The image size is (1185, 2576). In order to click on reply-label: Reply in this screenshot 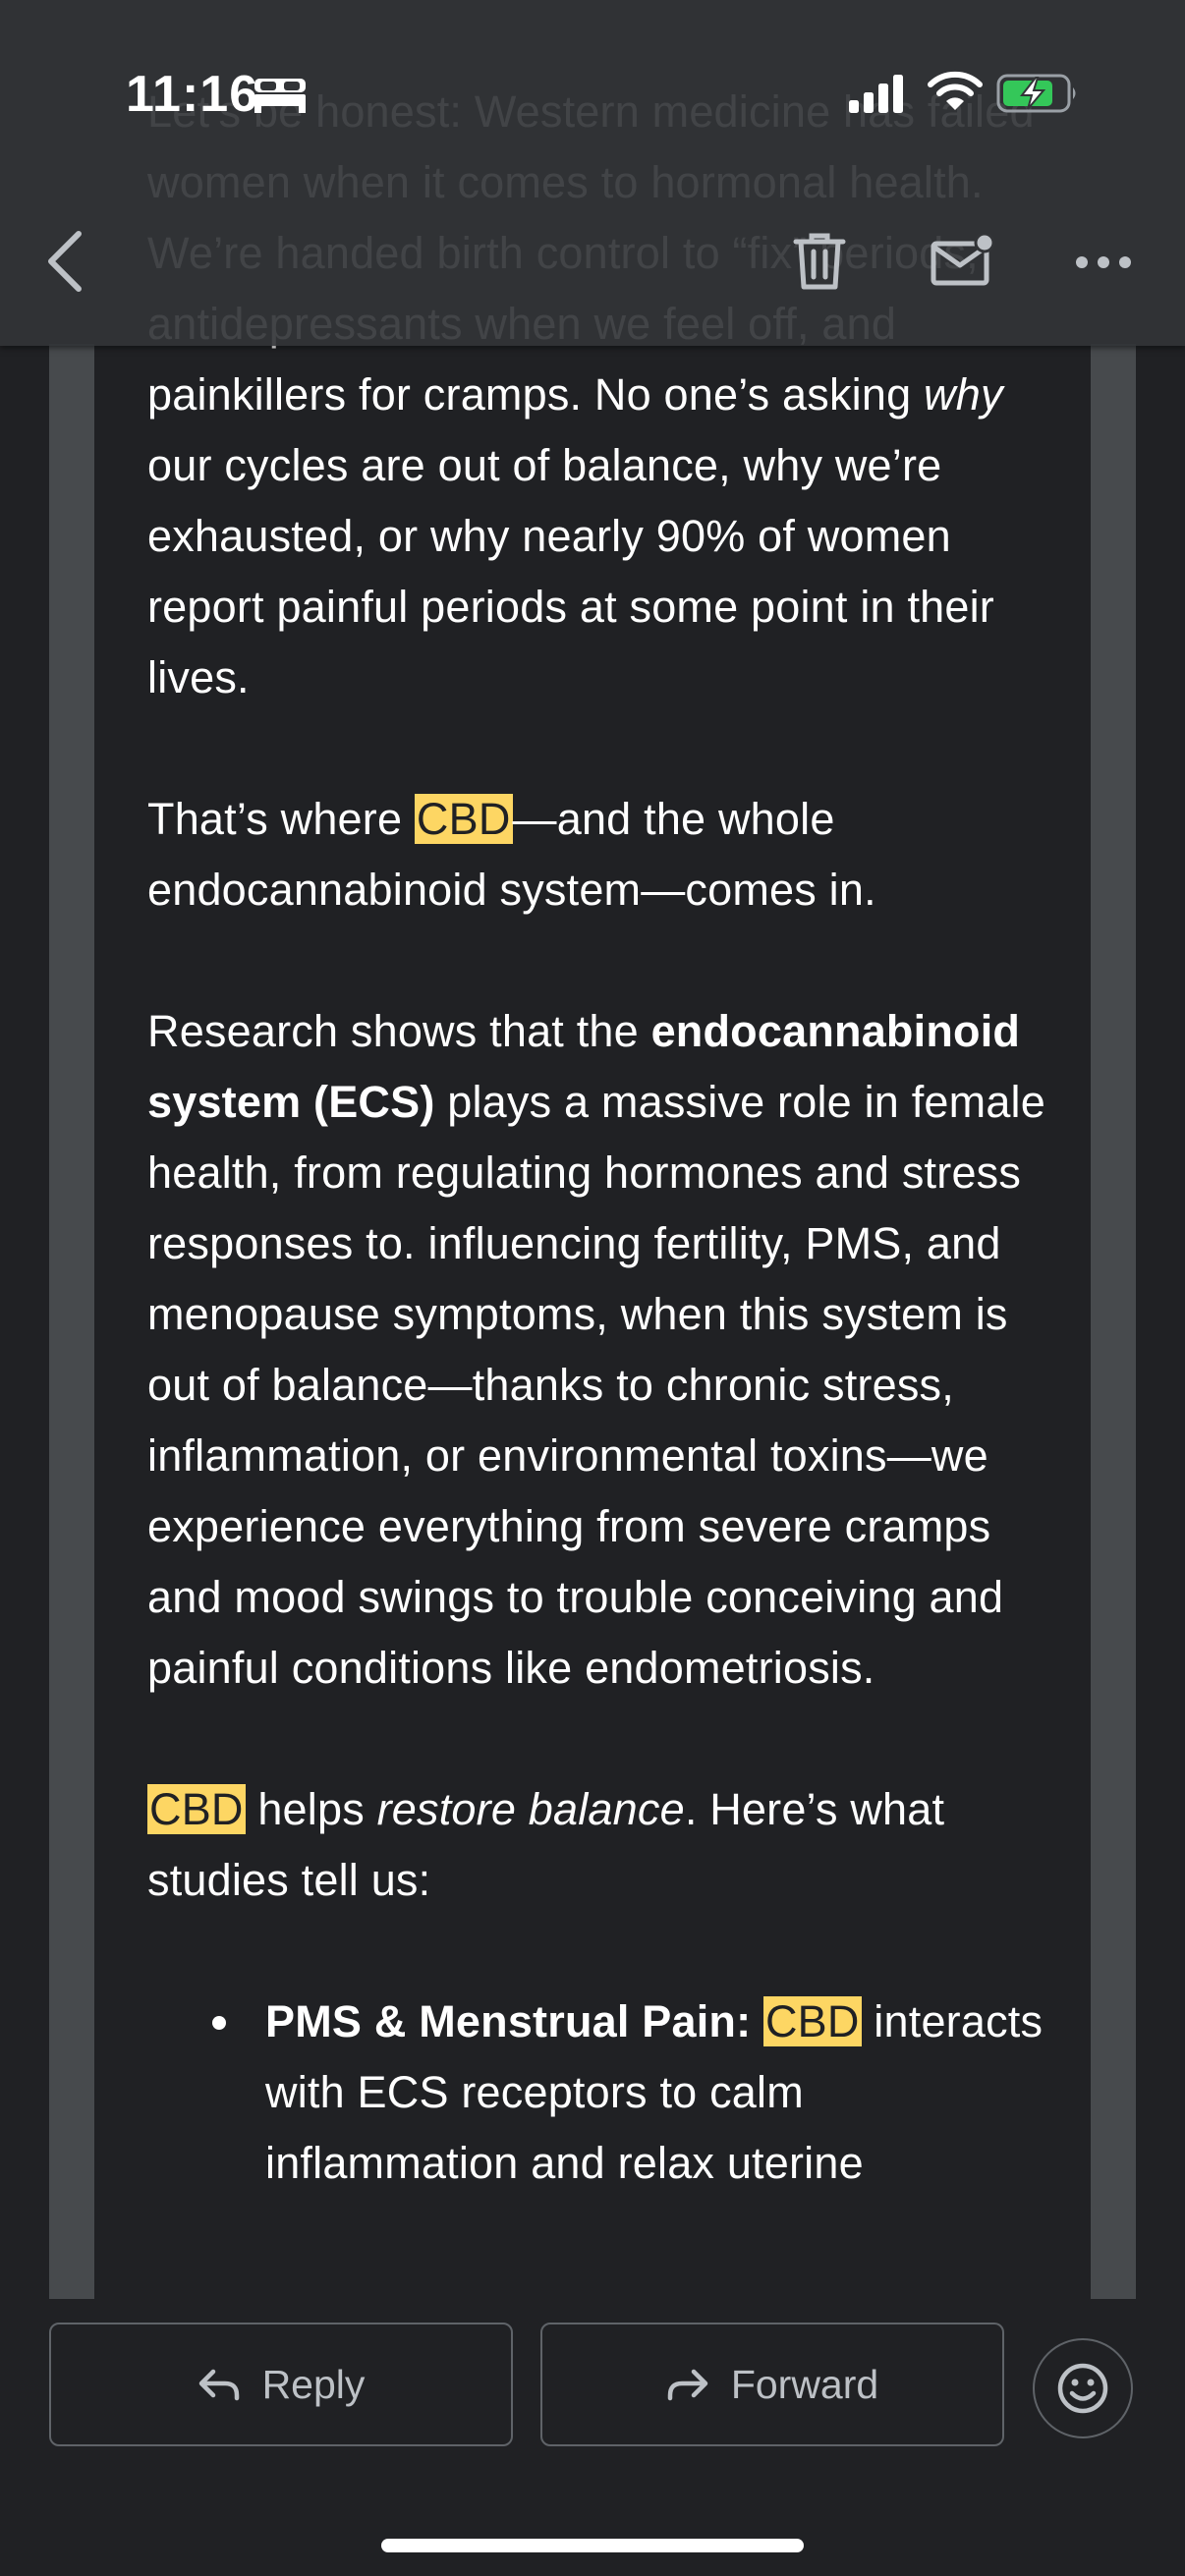, I will do `click(314, 2384)`.